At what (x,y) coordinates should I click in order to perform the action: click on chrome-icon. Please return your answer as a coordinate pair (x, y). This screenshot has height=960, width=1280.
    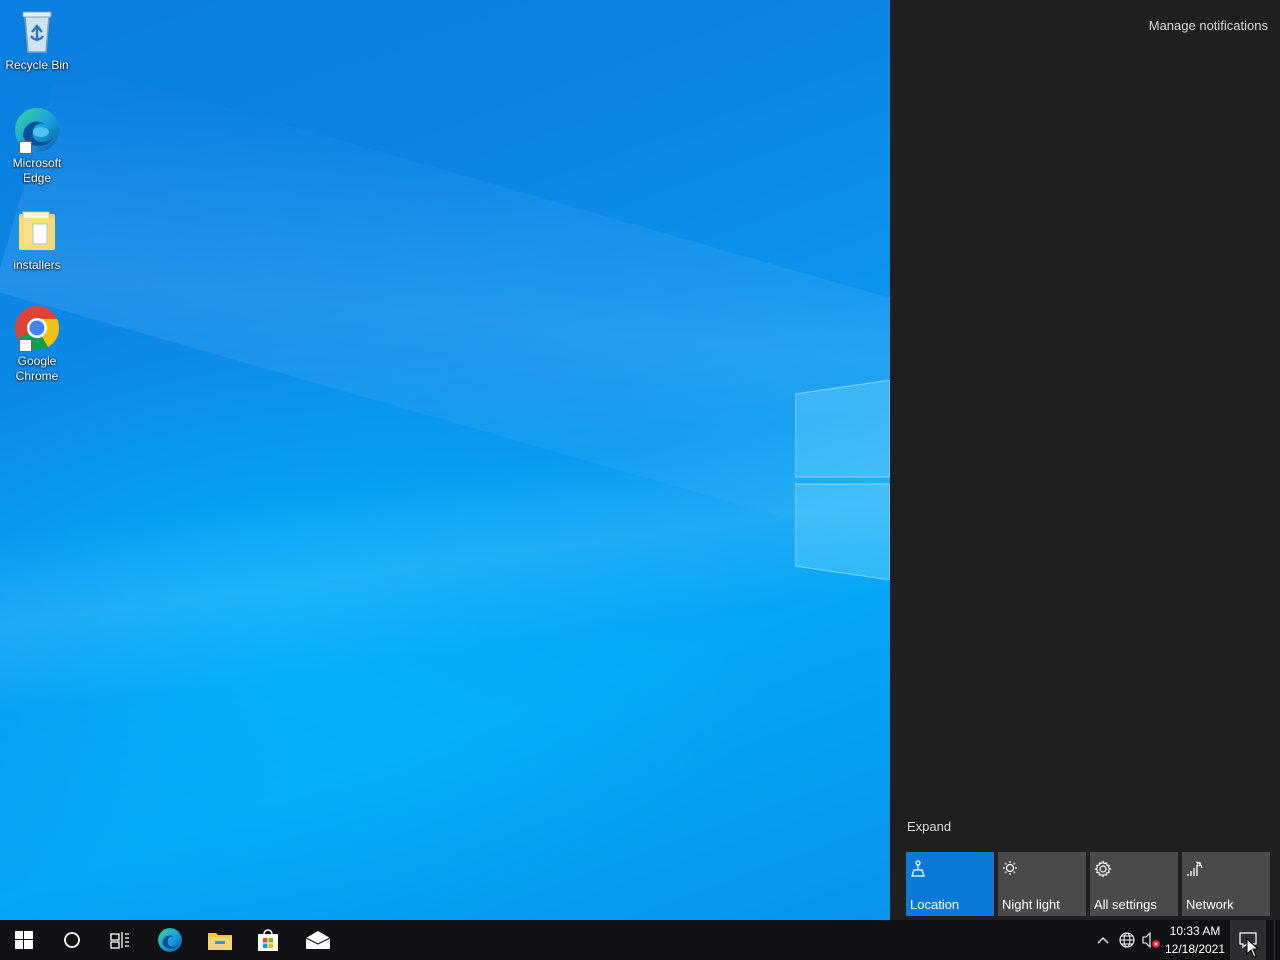
    Looking at the image, I should click on (37, 328).